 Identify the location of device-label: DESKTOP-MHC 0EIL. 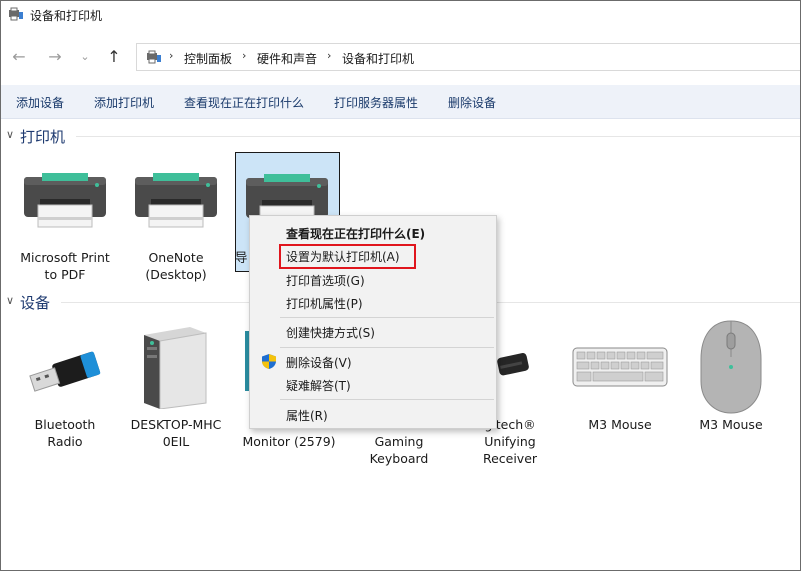
(176, 433).